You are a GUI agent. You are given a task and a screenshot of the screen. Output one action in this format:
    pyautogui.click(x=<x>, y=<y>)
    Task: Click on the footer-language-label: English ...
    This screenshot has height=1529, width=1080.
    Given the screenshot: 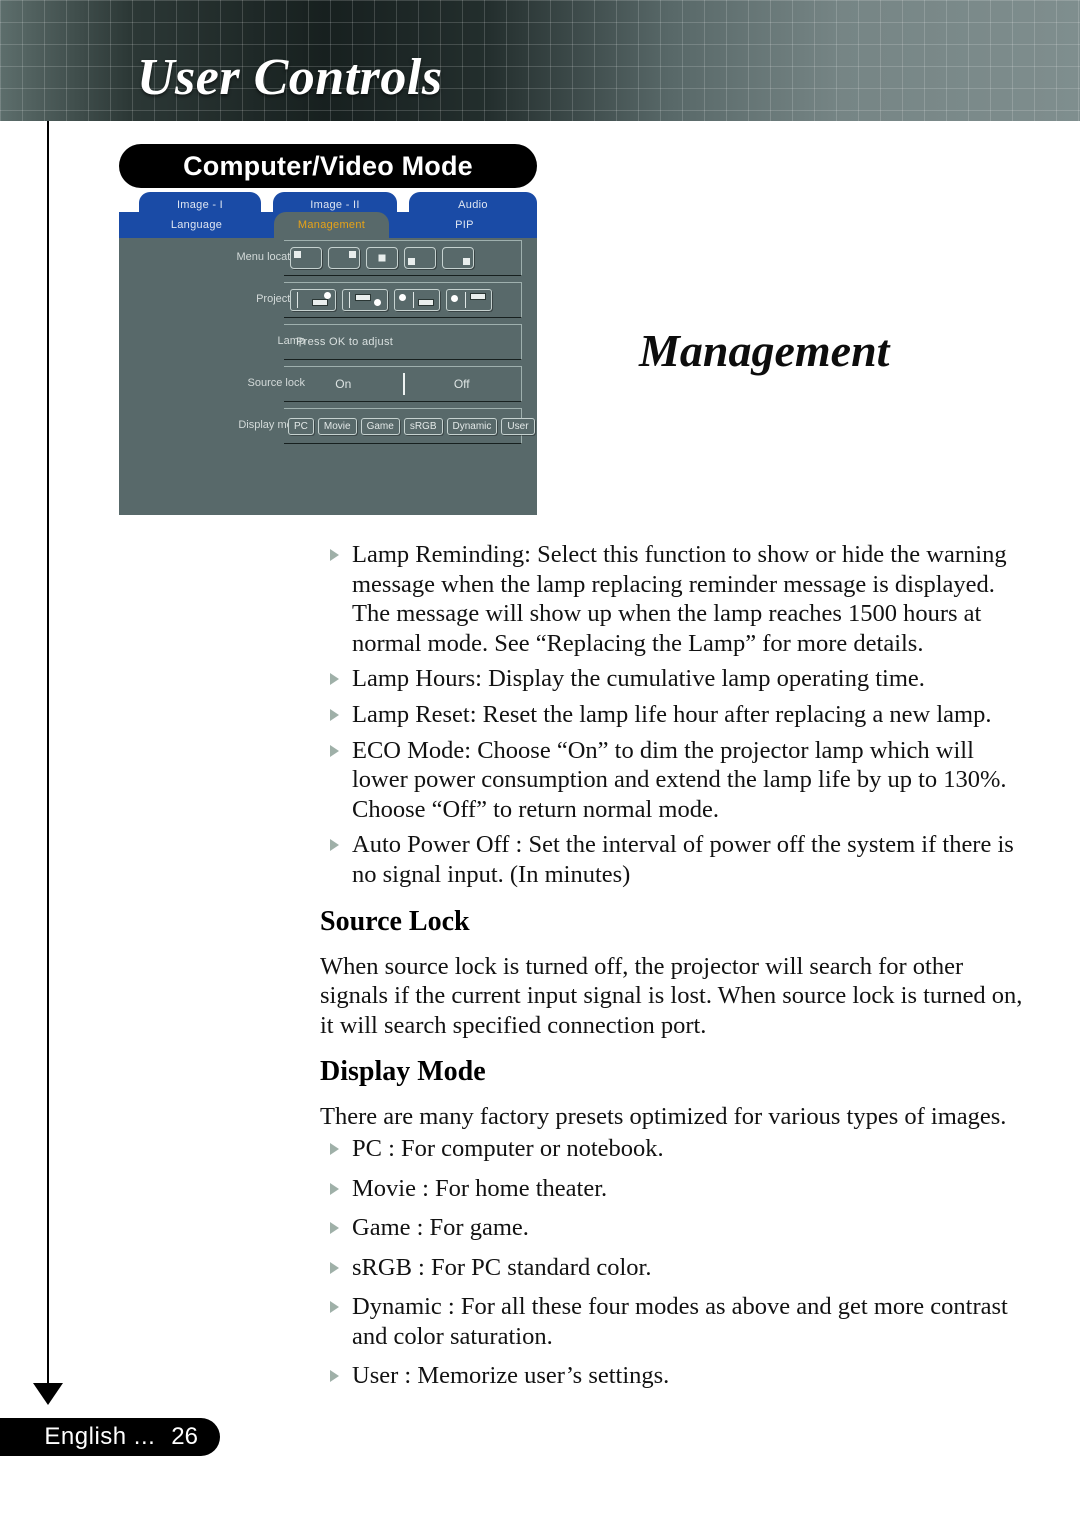 What is the action you would take?
    pyautogui.click(x=100, y=1436)
    